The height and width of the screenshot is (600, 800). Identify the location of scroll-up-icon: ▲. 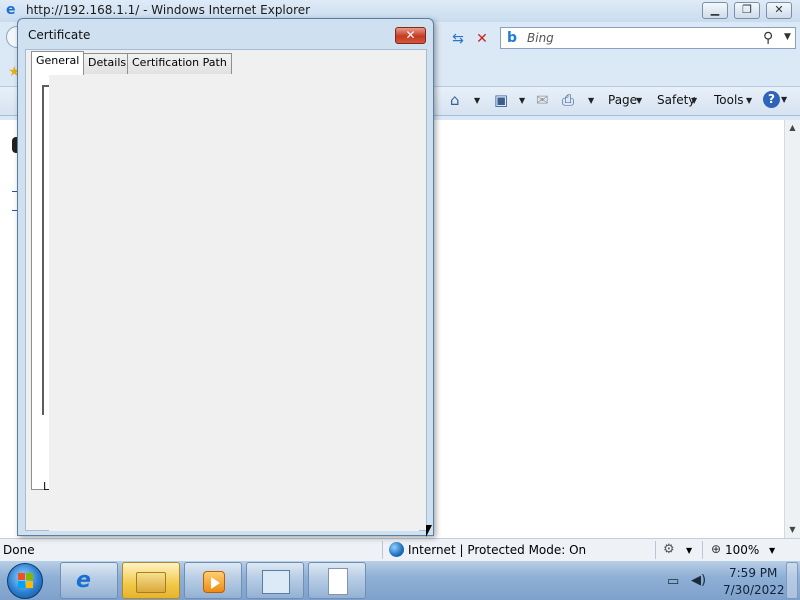
(792, 128).